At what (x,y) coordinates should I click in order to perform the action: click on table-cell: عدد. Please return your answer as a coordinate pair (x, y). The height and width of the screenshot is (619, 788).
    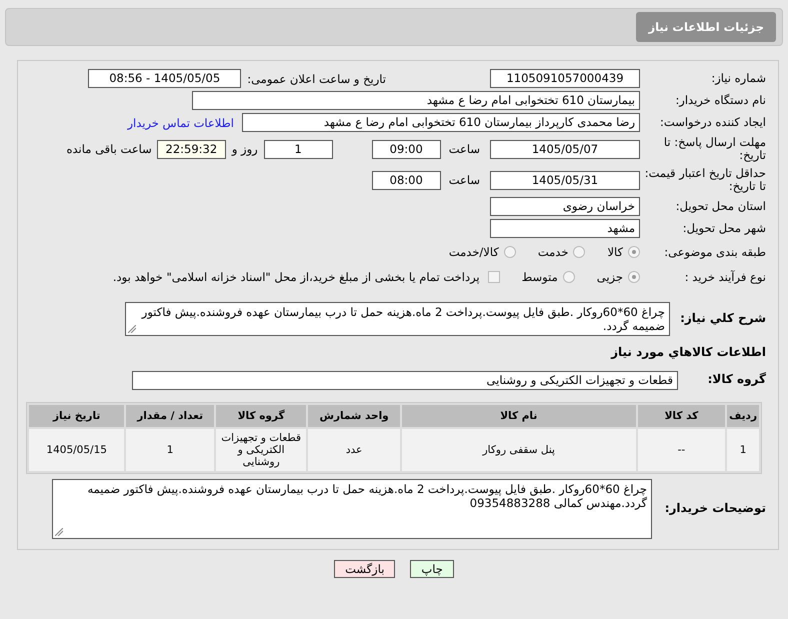
    Looking at the image, I should click on (354, 450).